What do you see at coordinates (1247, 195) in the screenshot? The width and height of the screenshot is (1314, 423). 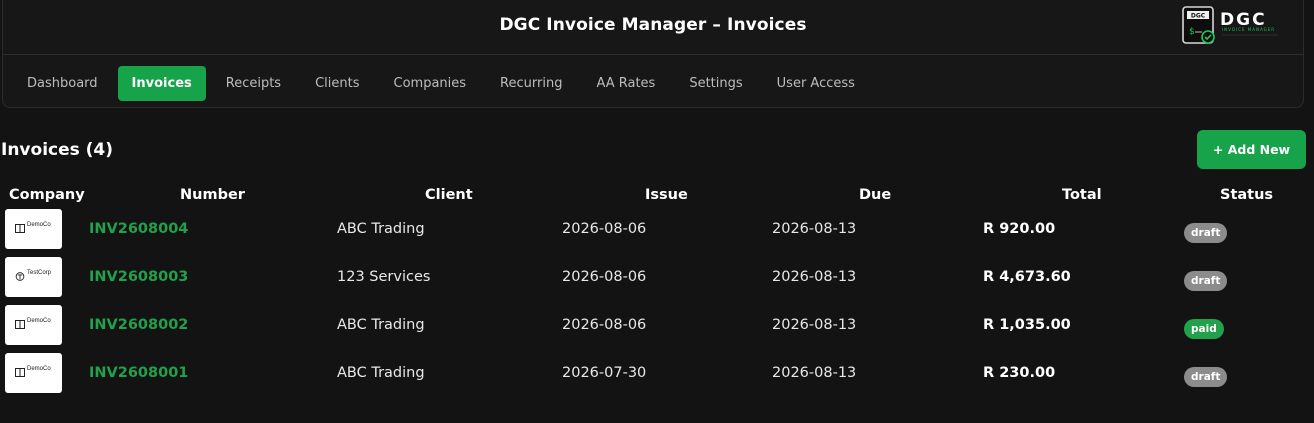 I see `column-header-status: Status` at bounding box center [1247, 195].